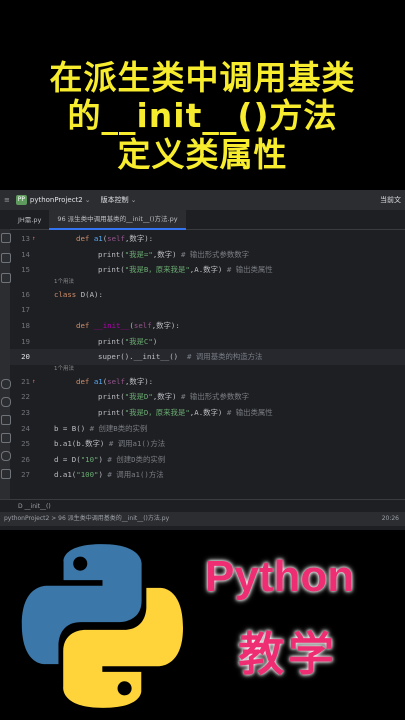 The image size is (405, 720). Describe the element at coordinates (20, 429) in the screenshot. I see `line-number: 24` at that location.